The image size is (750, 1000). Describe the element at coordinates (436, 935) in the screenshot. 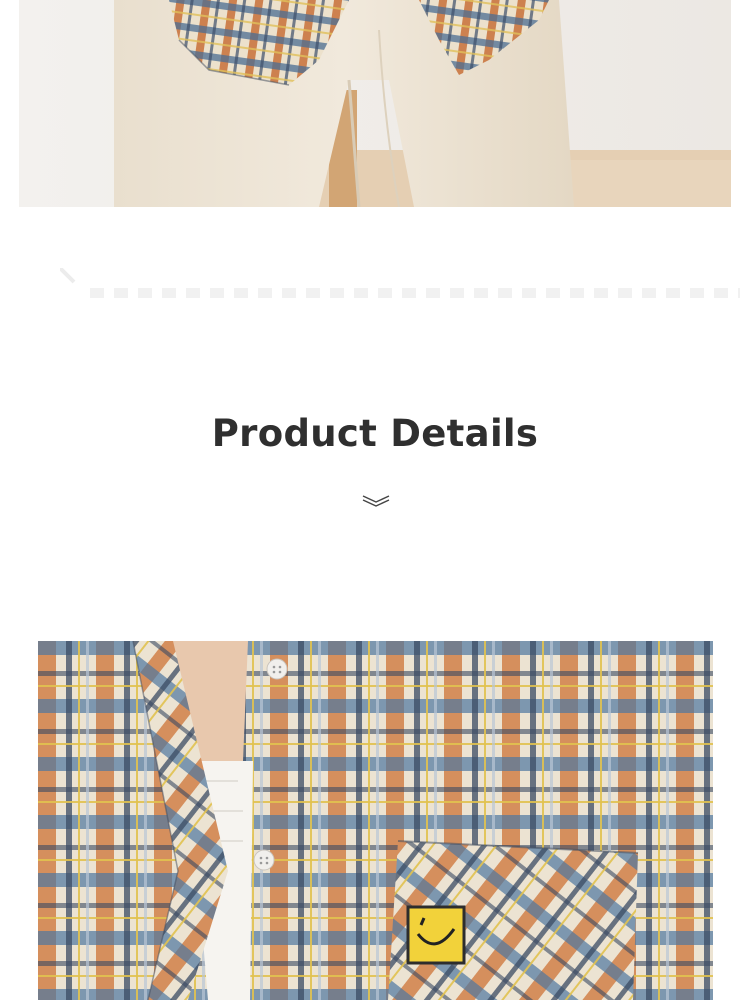

I see `smiley-patch-icon` at that location.